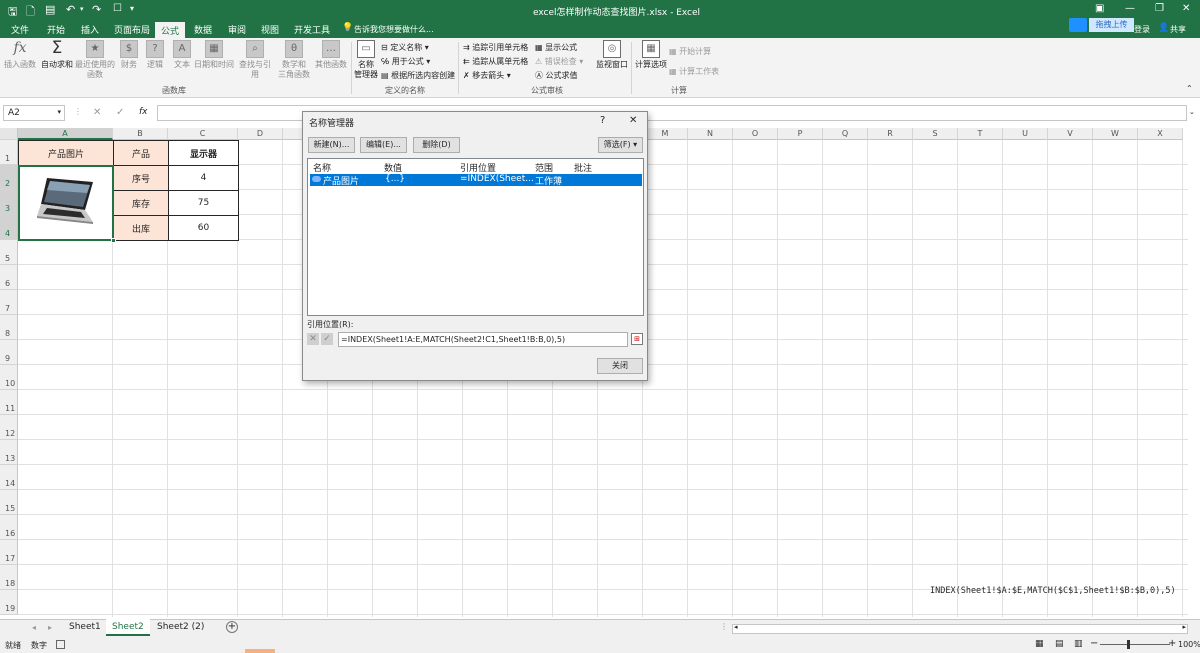  What do you see at coordinates (1178, 29) in the screenshot?
I see `share-button: 共享` at bounding box center [1178, 29].